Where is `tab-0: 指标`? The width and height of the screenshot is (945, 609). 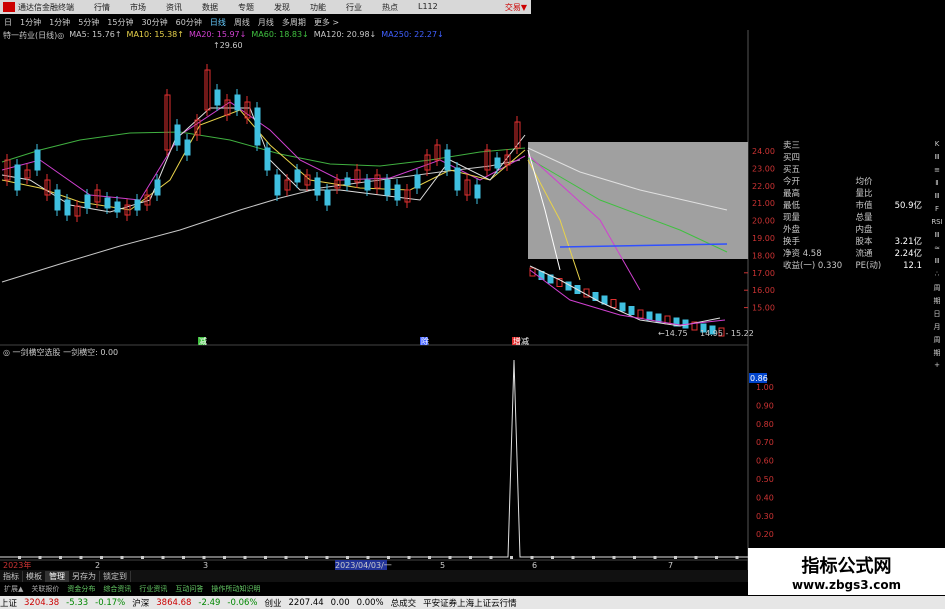
tab-0: 指标 is located at coordinates (11, 576).